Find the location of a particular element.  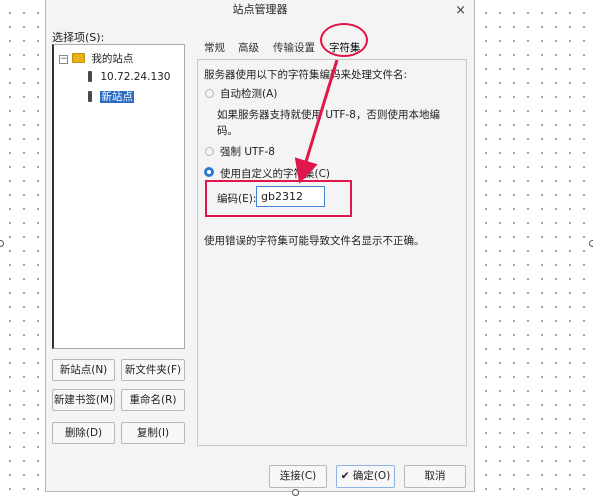

annotation-arrow-line is located at coordinates (316, 121).